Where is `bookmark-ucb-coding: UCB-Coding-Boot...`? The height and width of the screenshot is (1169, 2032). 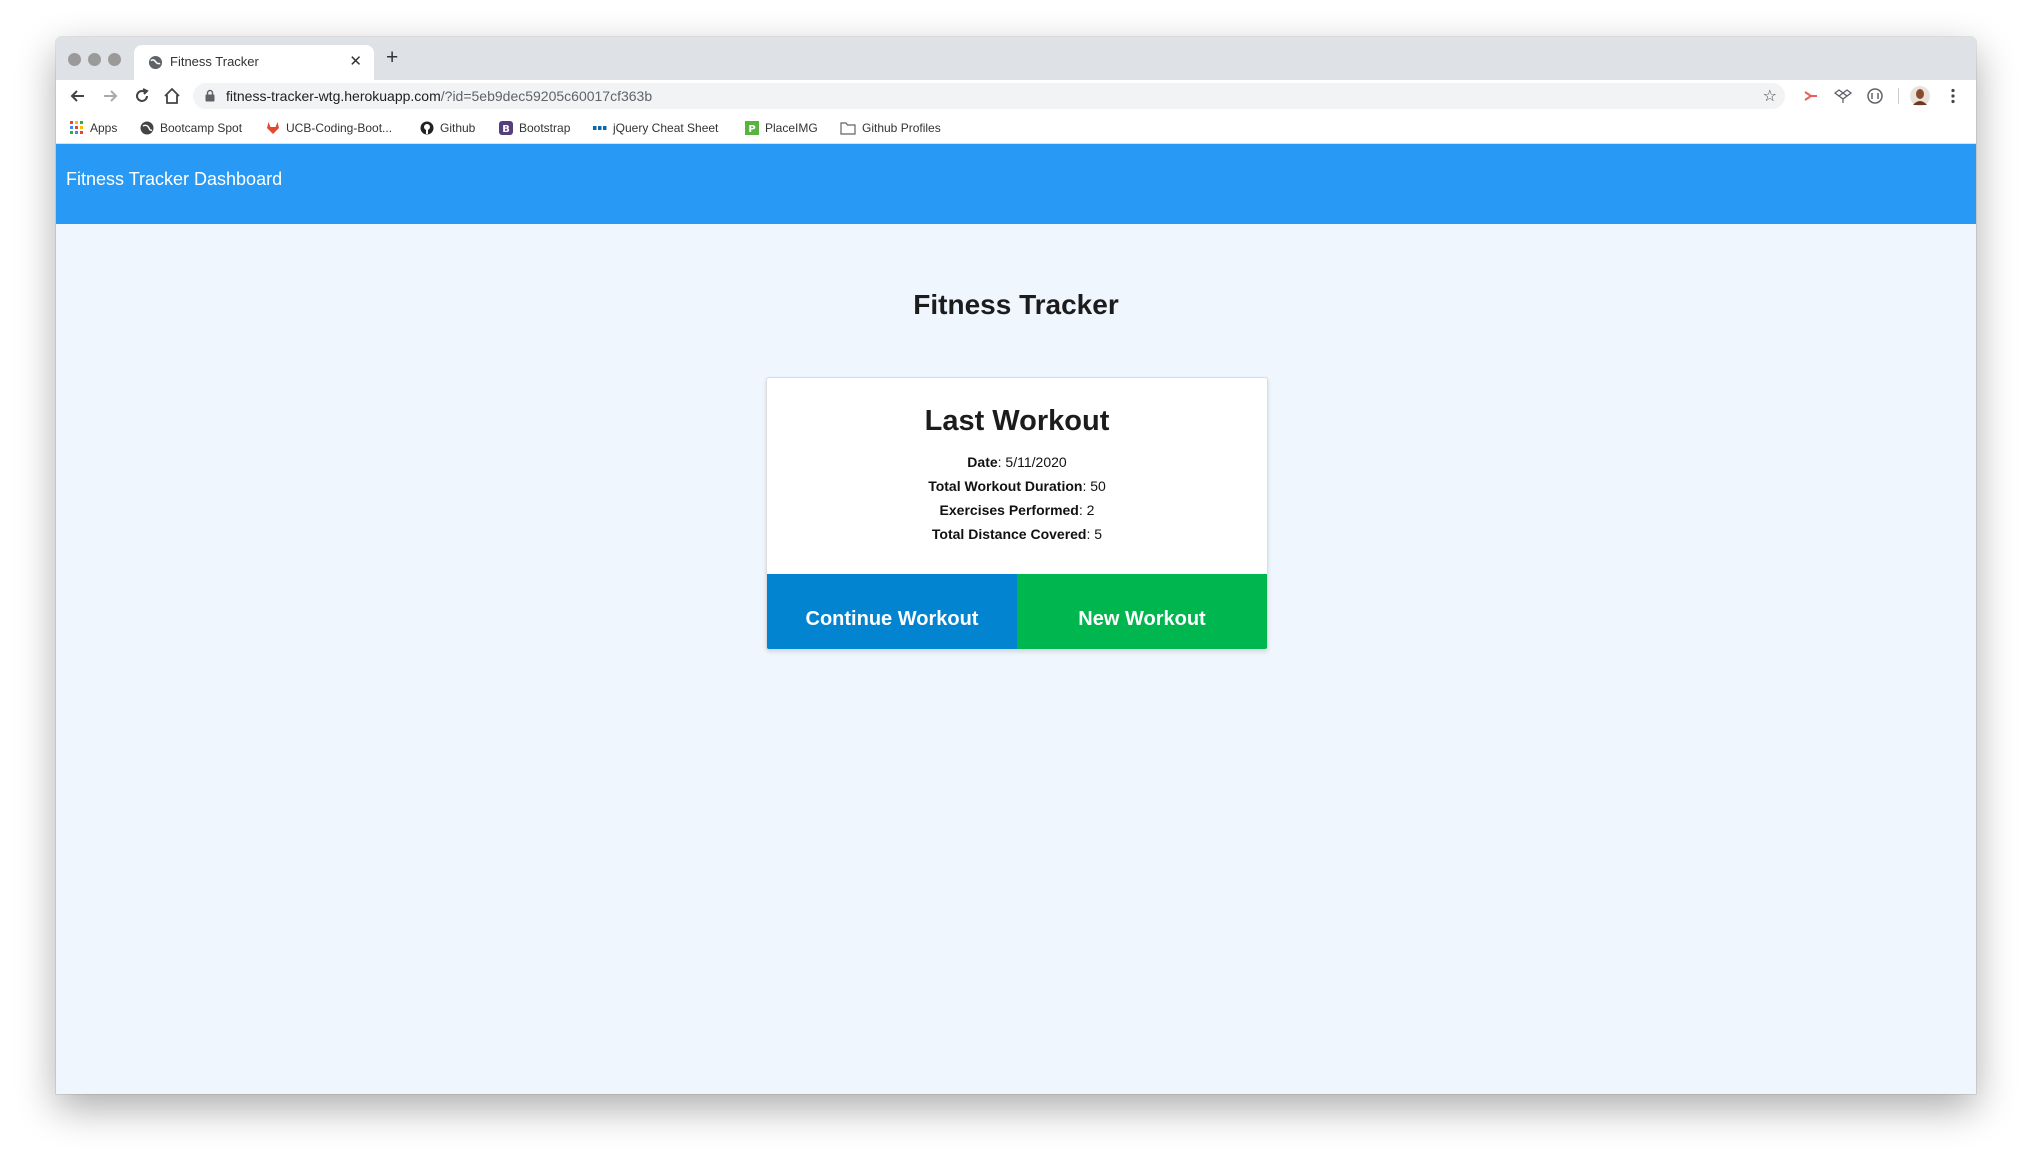 bookmark-ucb-coding: UCB-Coding-Boot... is located at coordinates (329, 128).